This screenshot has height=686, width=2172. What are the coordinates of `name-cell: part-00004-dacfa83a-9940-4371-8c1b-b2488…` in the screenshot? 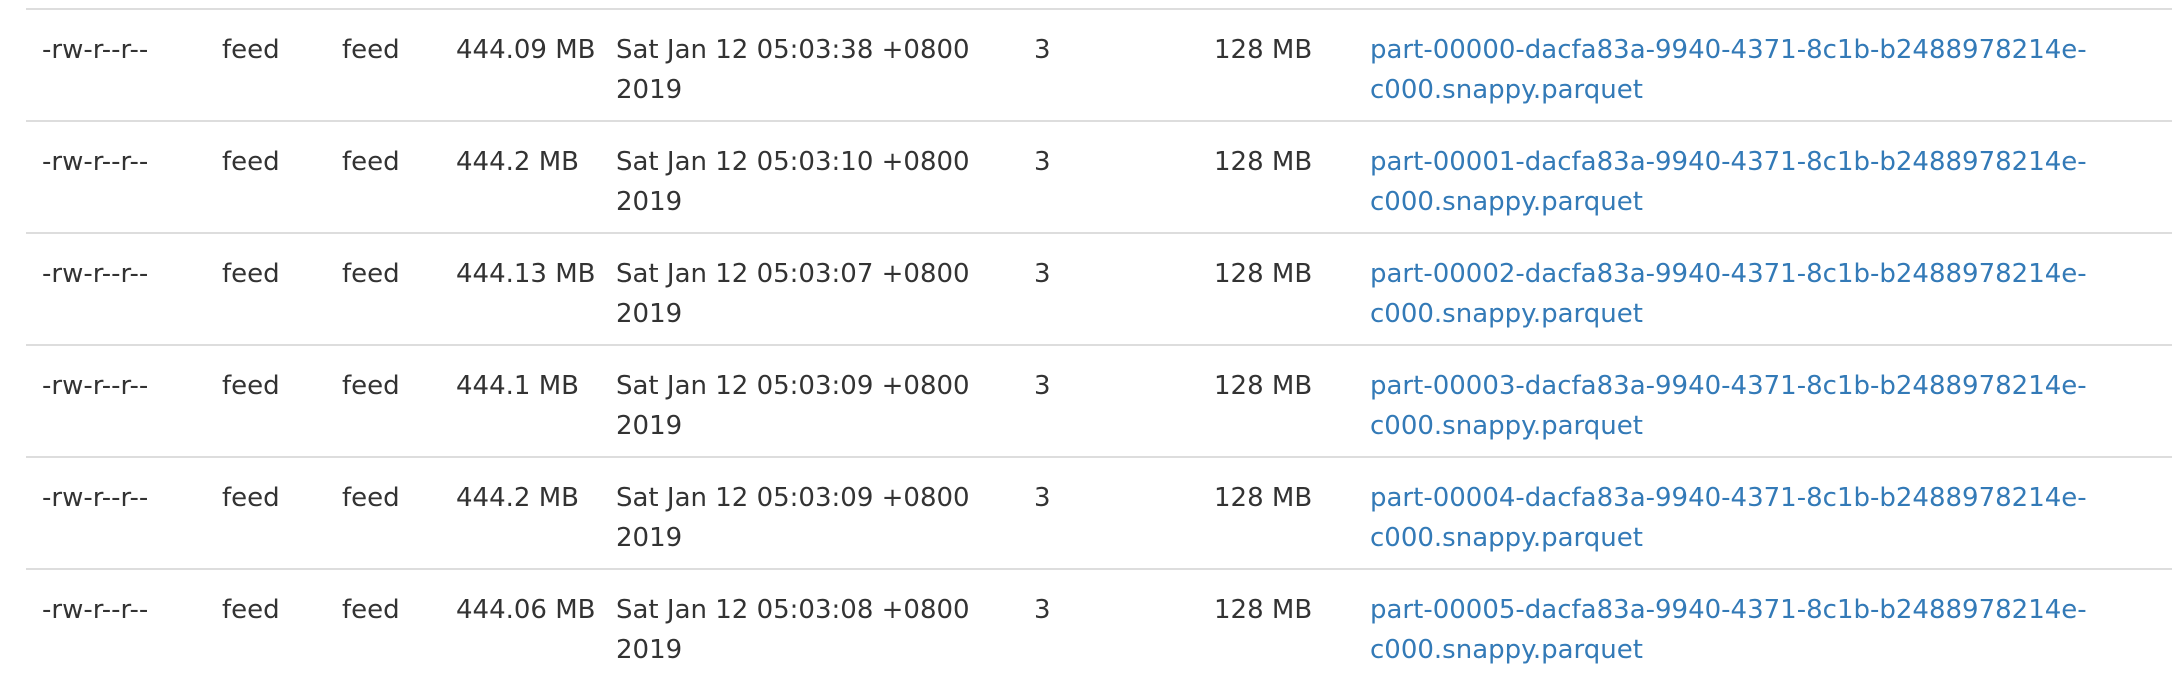 It's located at (1763, 512).